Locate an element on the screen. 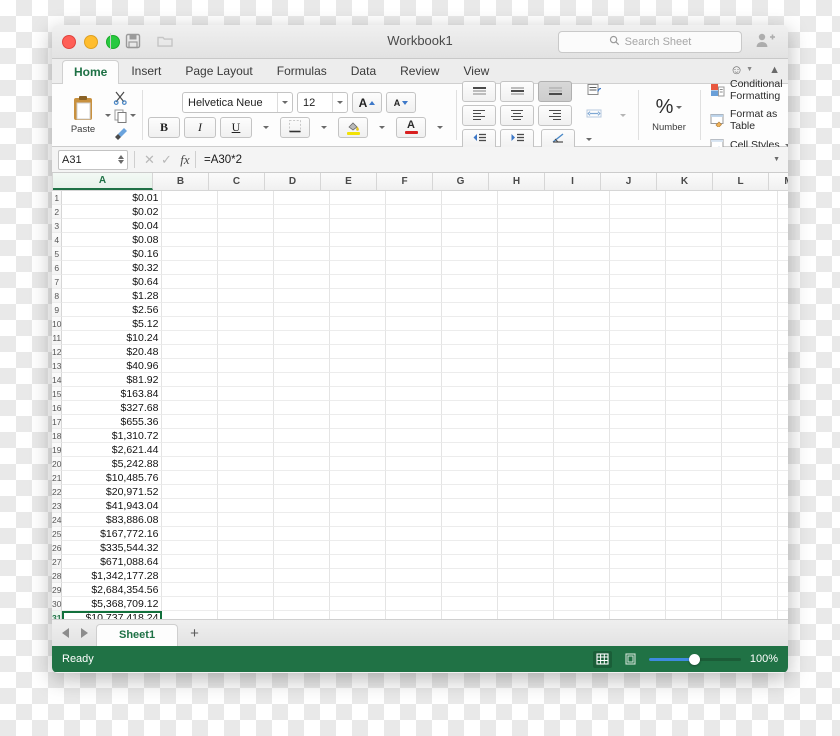 The width and height of the screenshot is (840, 736). cell-g18 is located at coordinates (470, 436).